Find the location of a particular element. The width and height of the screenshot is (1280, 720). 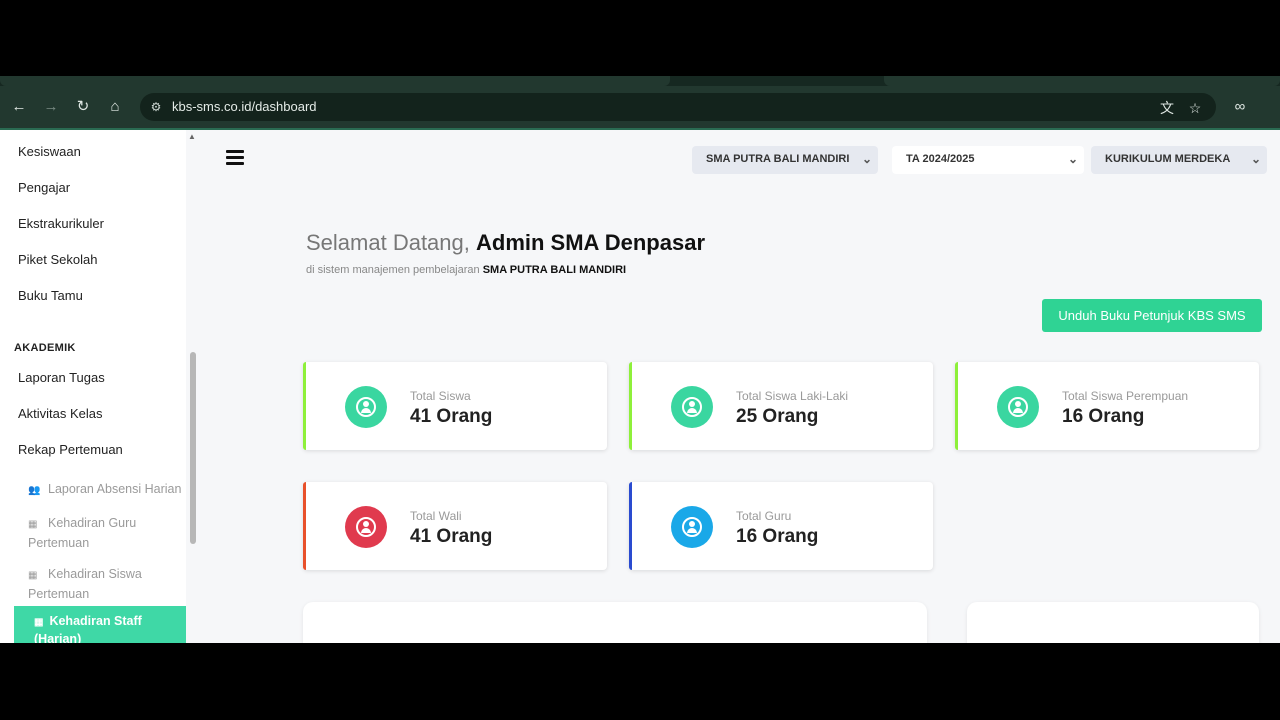

stat-label: Total Guru is located at coordinates (764, 516).